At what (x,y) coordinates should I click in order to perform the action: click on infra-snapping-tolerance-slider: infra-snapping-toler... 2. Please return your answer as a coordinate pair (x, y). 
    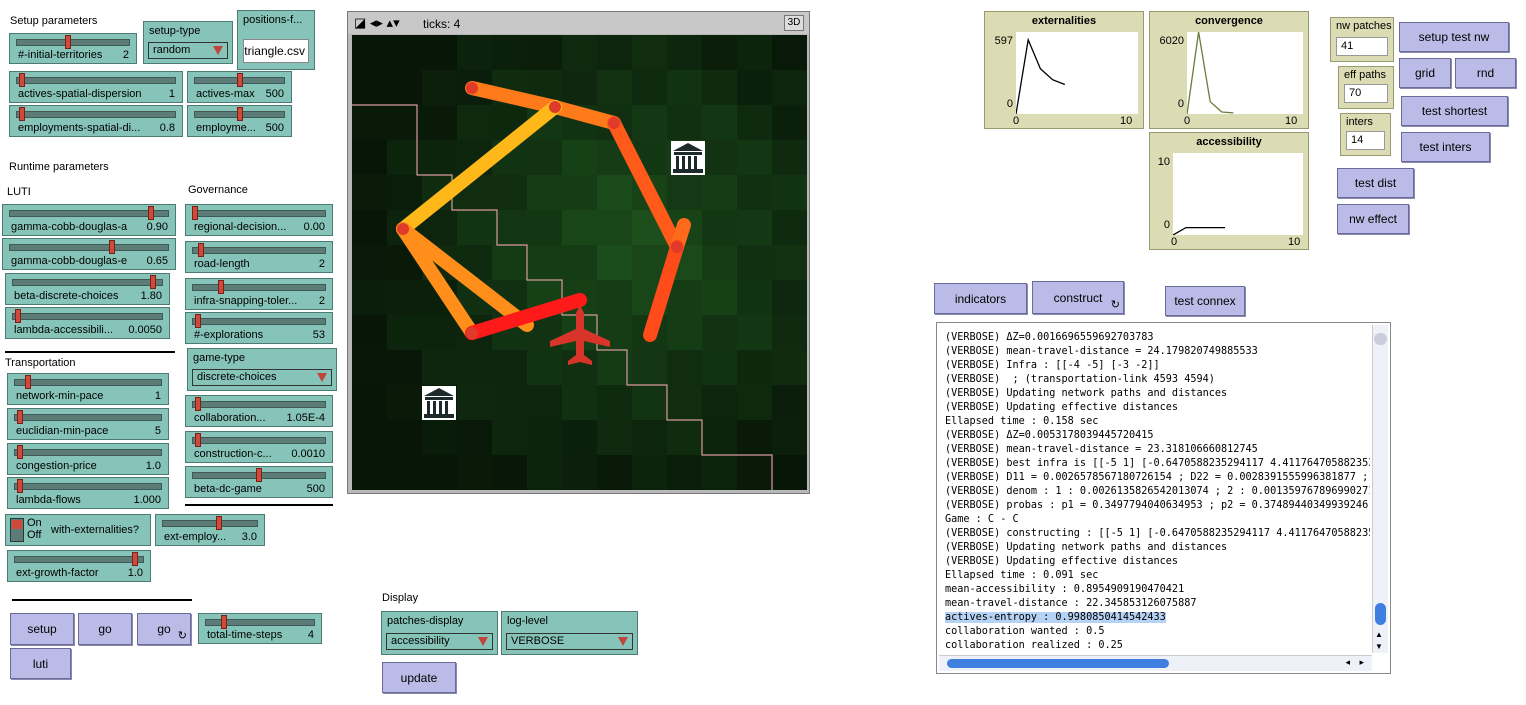
    Looking at the image, I should click on (259, 294).